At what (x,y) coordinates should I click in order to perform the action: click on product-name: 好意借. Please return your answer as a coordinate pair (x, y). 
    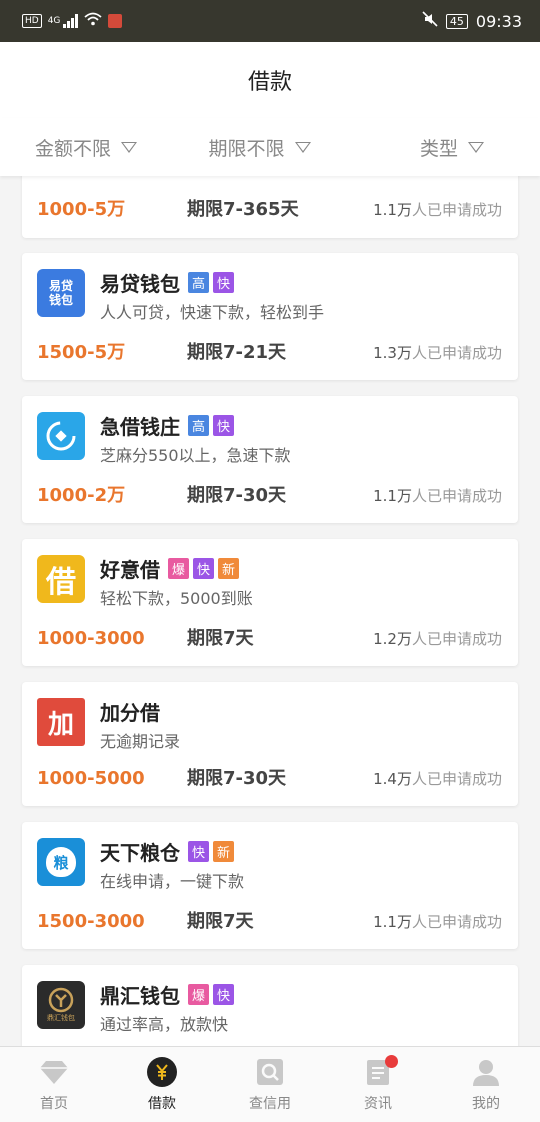
    Looking at the image, I should click on (130, 569).